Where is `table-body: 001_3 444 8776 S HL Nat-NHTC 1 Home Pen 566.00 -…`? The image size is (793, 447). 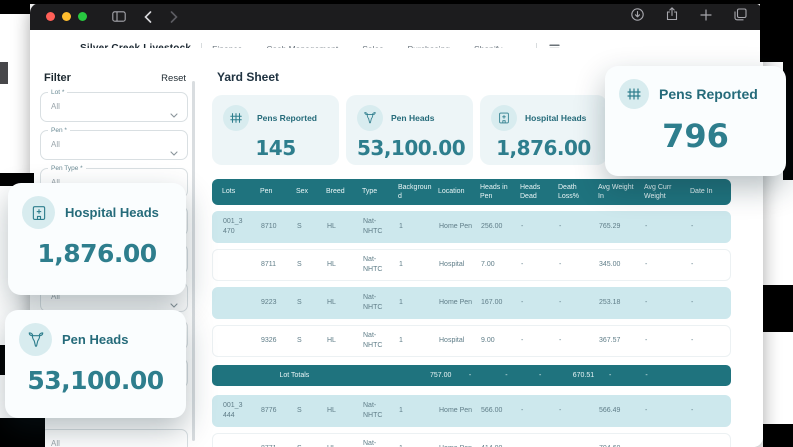 table-body: 001_3 444 8776 S HL Nat-NHTC 1 Home Pen 566.00 -… is located at coordinates (471, 421).